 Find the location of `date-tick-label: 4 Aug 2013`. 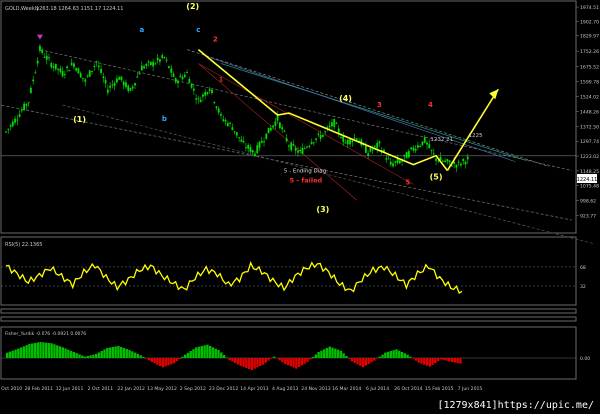

date-tick-label: 4 Aug 2013 is located at coordinates (285, 389).